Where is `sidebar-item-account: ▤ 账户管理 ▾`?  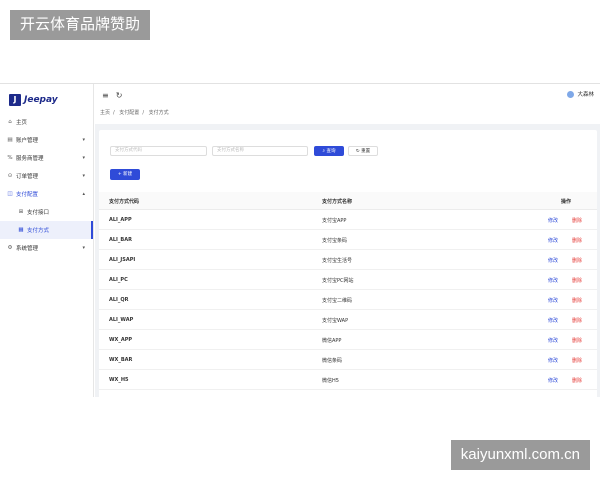 sidebar-item-account: ▤ 账户管理 ▾ is located at coordinates (46, 140).